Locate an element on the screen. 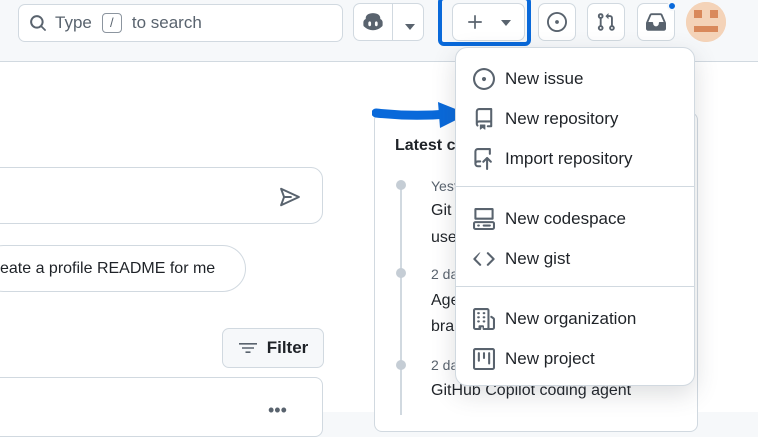  button-separator is located at coordinates (392, 22).